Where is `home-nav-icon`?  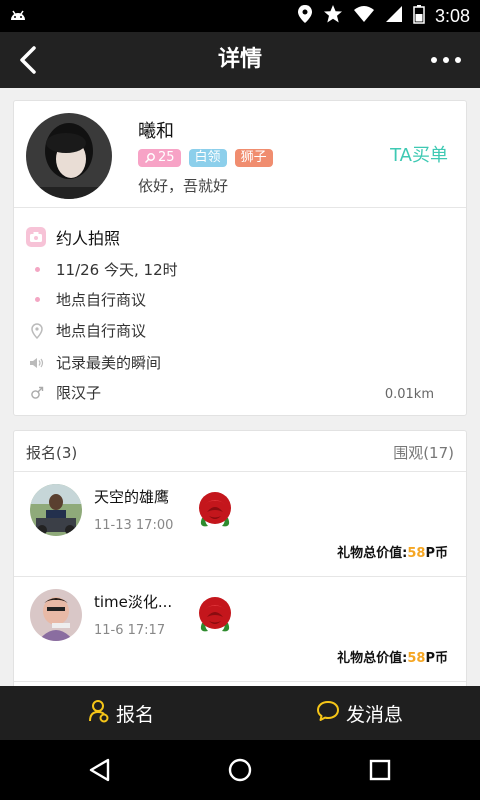 home-nav-icon is located at coordinates (240, 770).